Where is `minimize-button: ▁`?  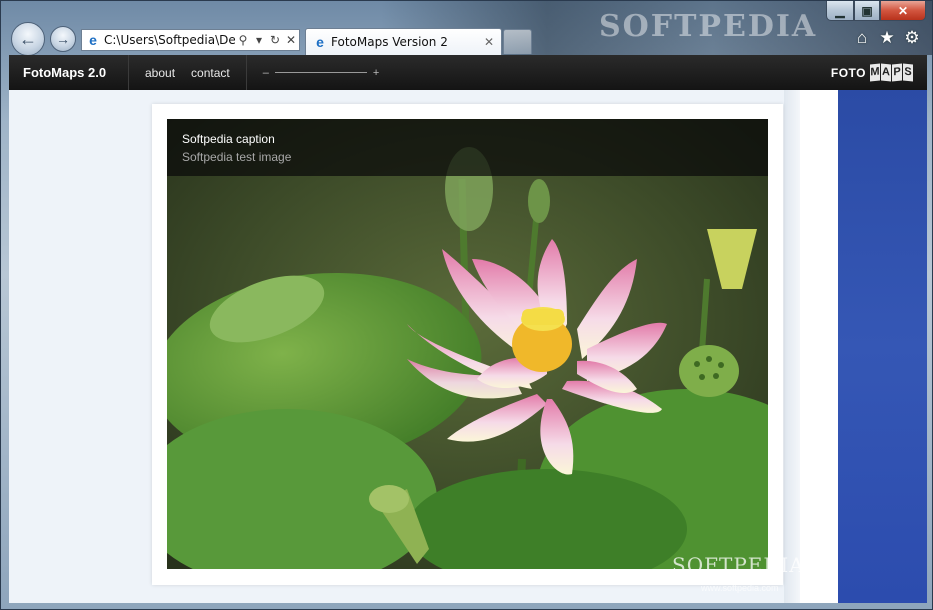
minimize-button: ▁ is located at coordinates (840, 11).